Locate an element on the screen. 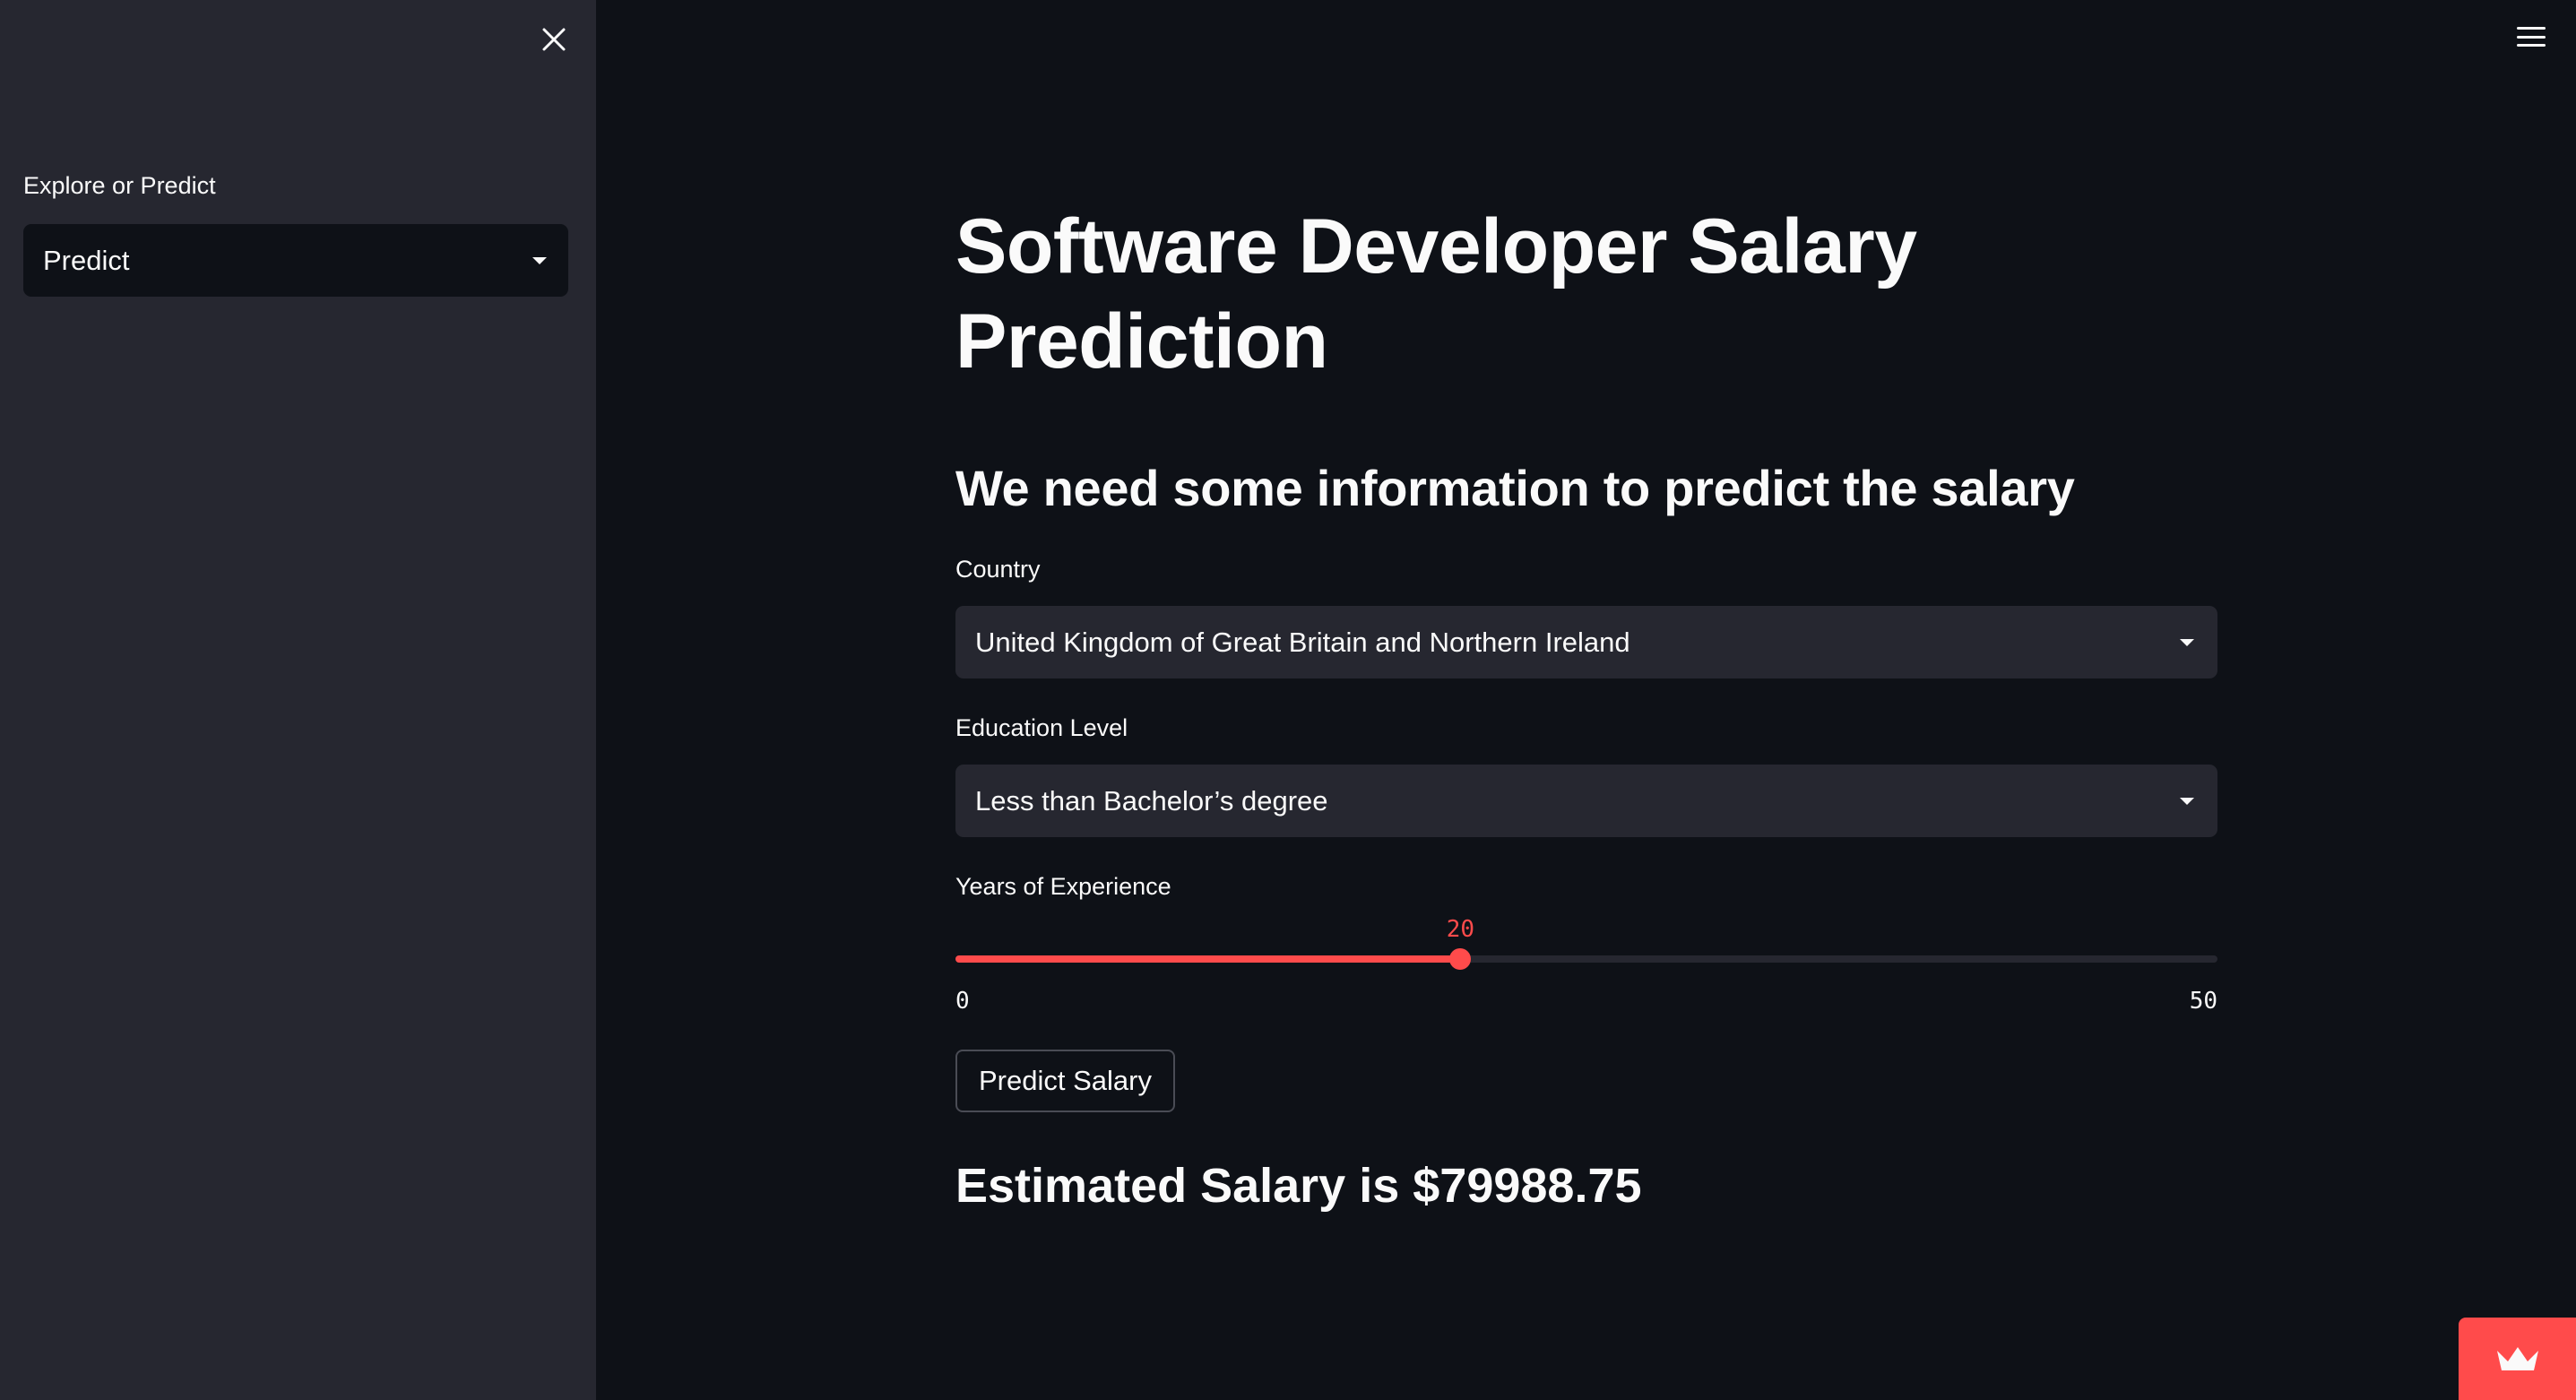  country-label: Country is located at coordinates (998, 569).